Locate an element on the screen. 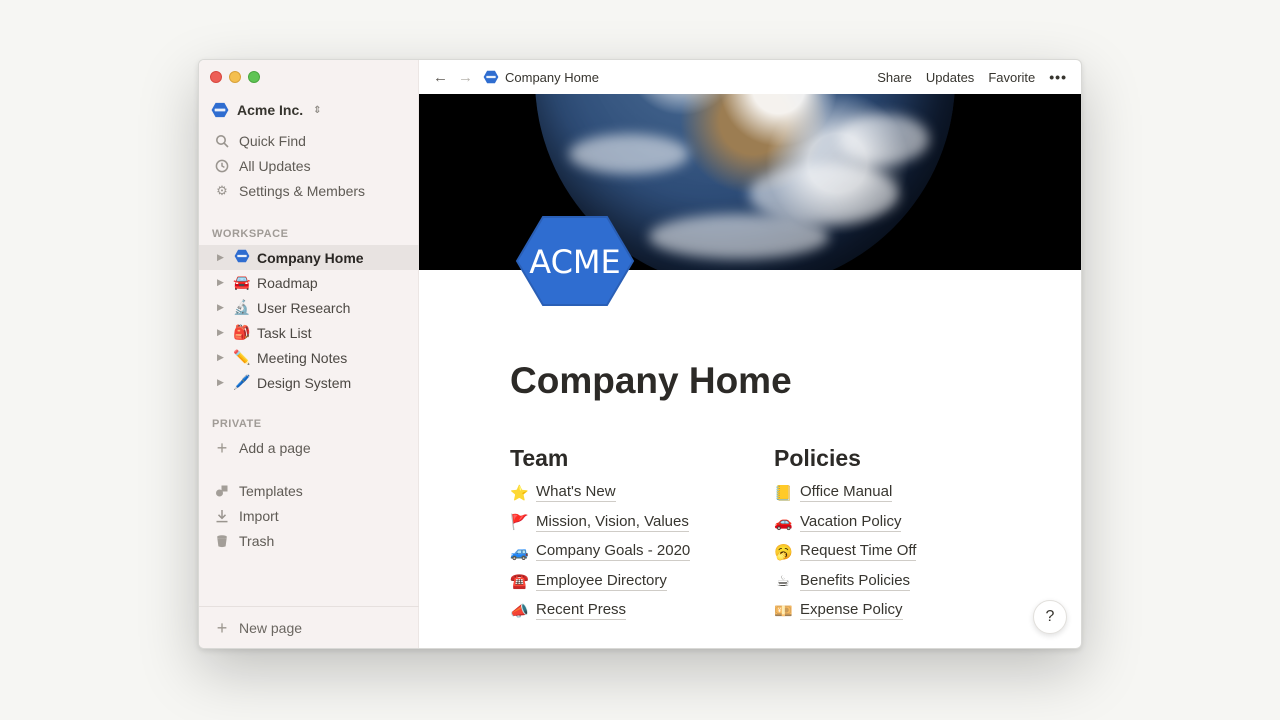 Image resolution: width=1280 pixels, height=720 pixels. breadcrumb-label: Company Home is located at coordinates (552, 77).